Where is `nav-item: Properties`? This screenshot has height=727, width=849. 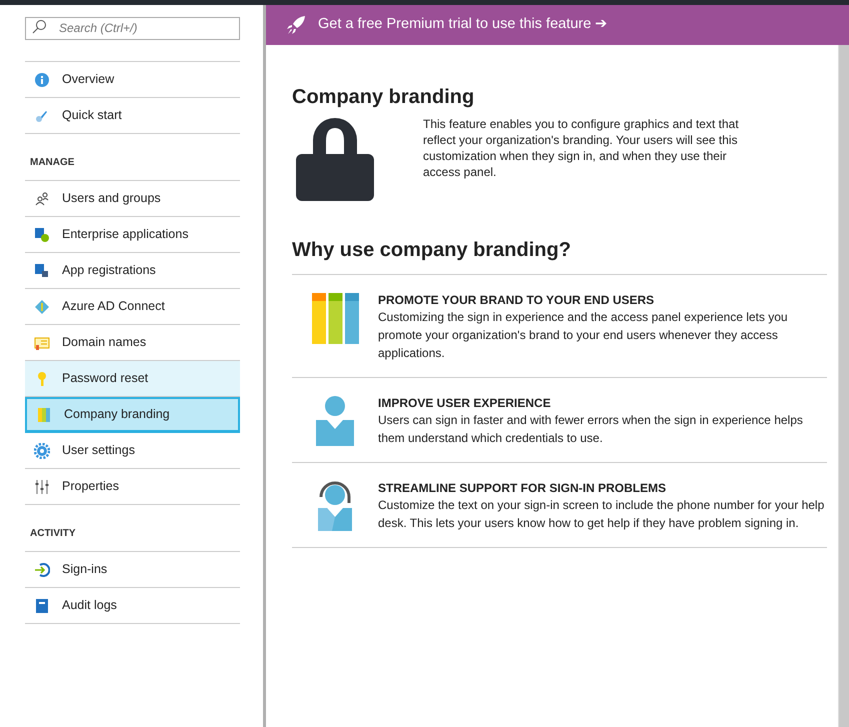
nav-item: Properties is located at coordinates (132, 487).